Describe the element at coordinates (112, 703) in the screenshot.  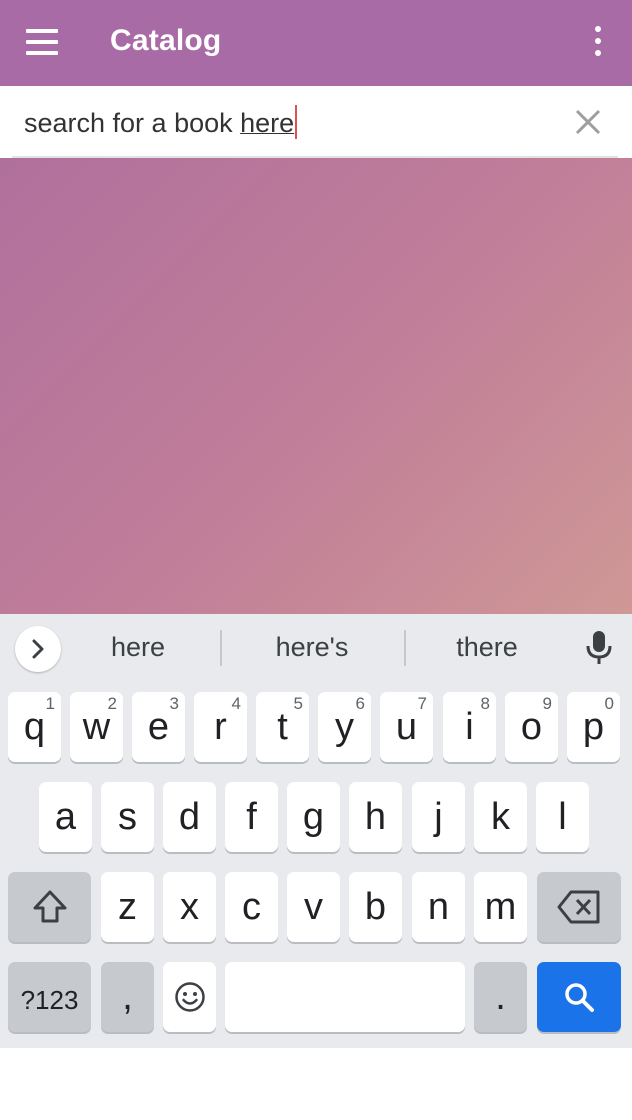
I see `key-hint: 2` at that location.